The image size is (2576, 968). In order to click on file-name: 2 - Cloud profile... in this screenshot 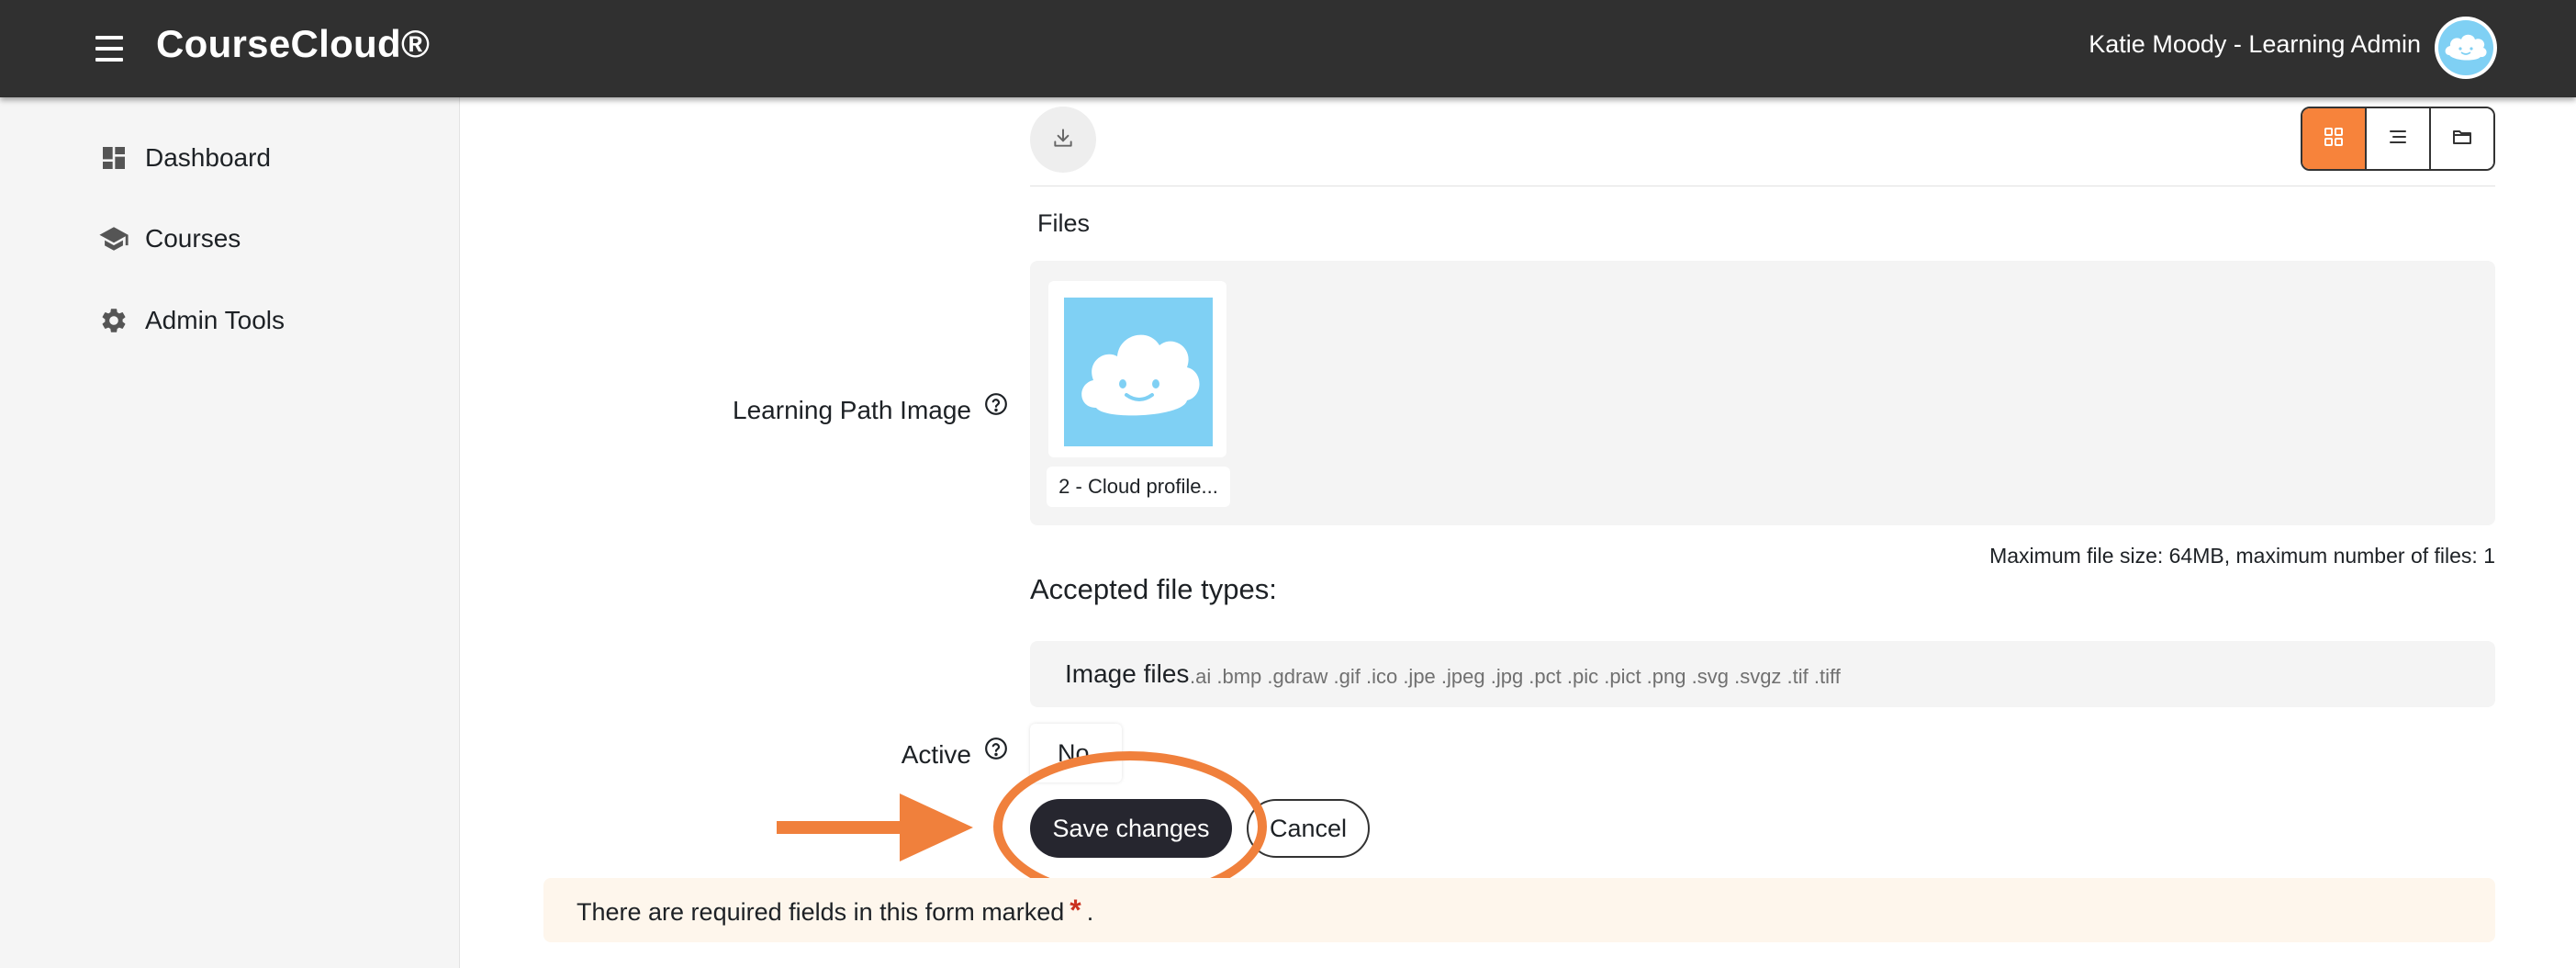, I will do `click(1138, 487)`.